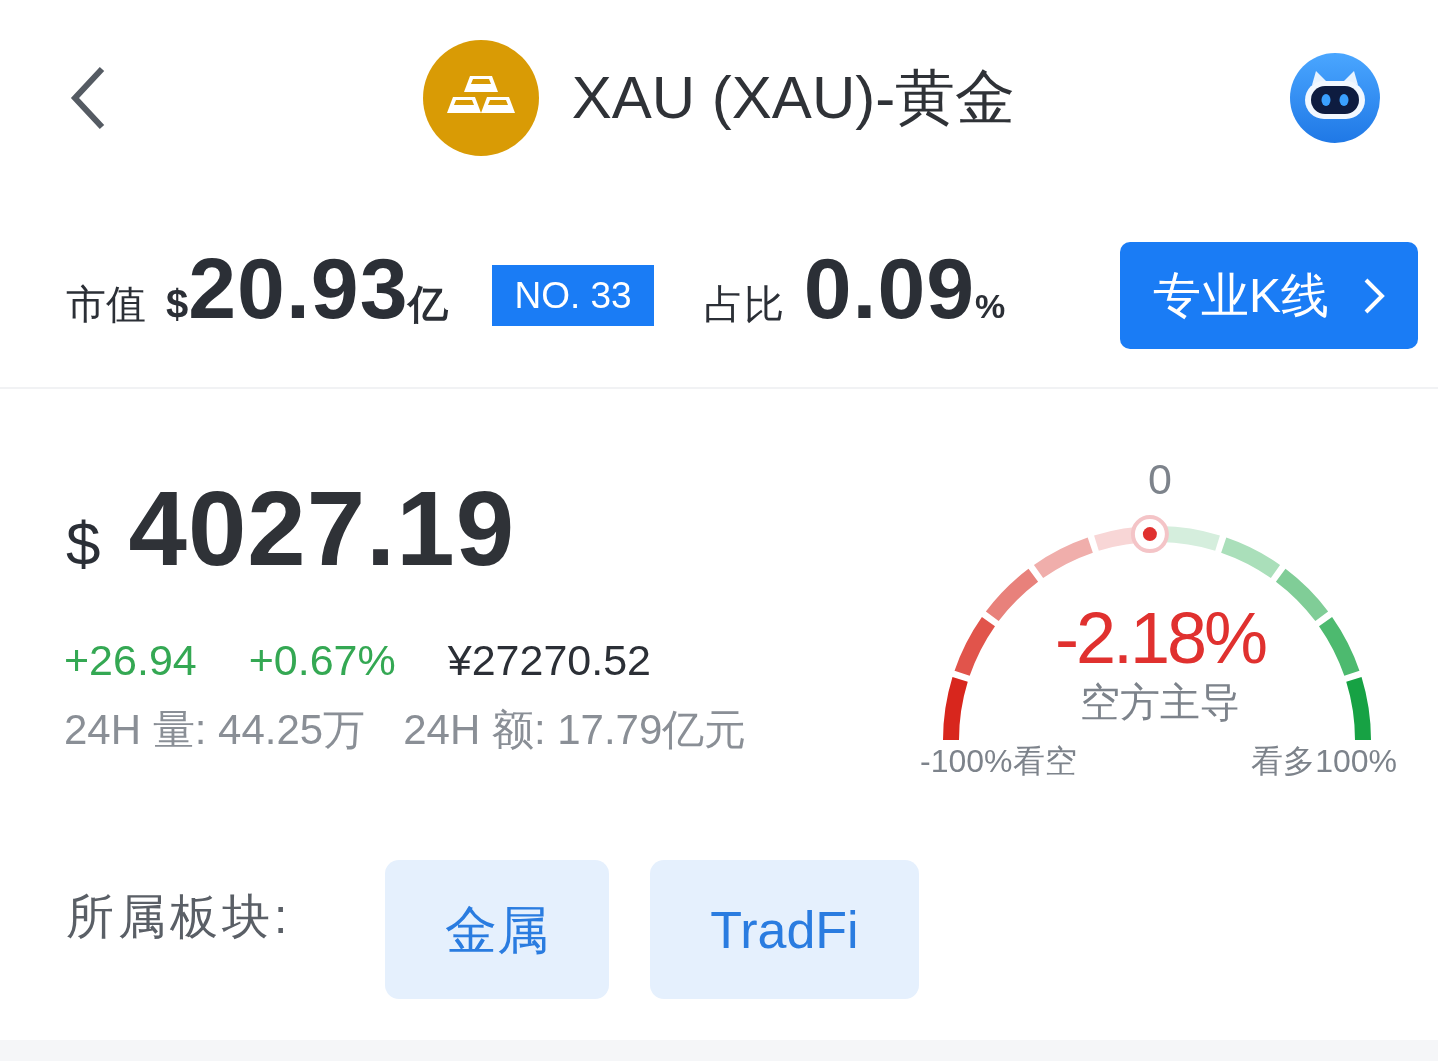 This screenshot has width=1438, height=1061. Describe the element at coordinates (497, 929) in the screenshot. I see `sector-tag: 金属` at that location.